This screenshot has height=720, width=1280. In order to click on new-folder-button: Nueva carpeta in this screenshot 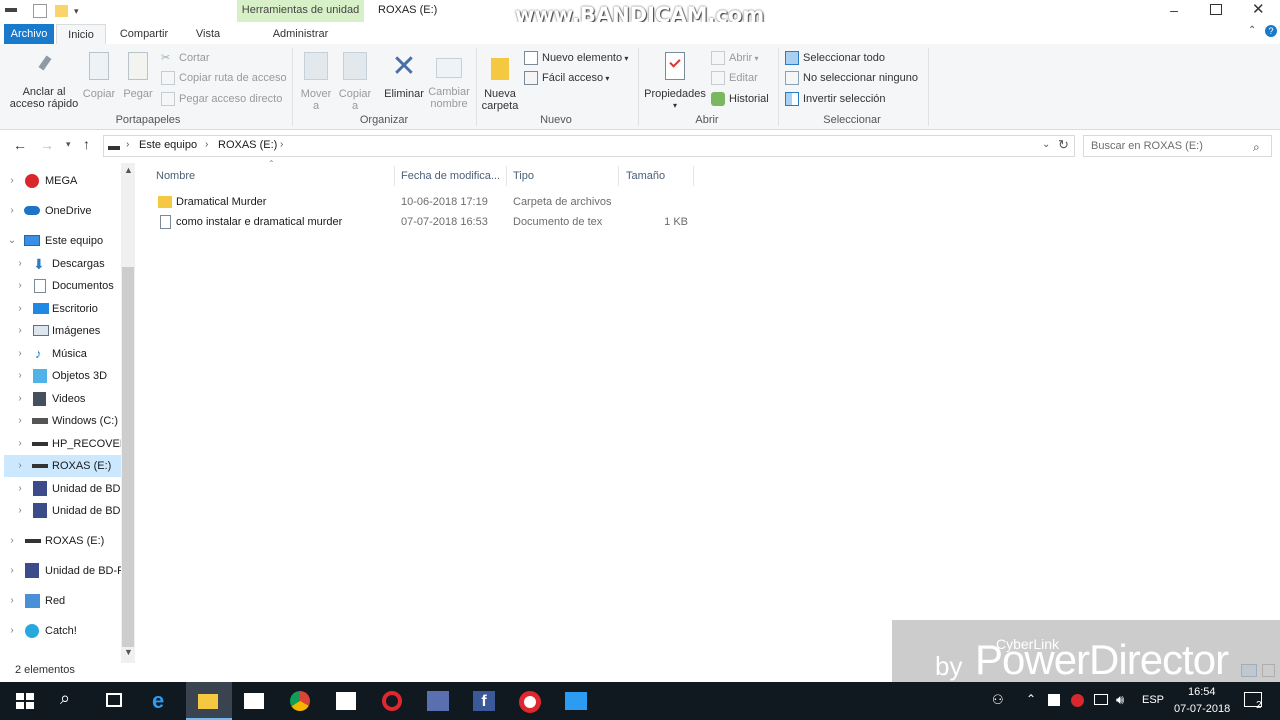, I will do `click(500, 82)`.